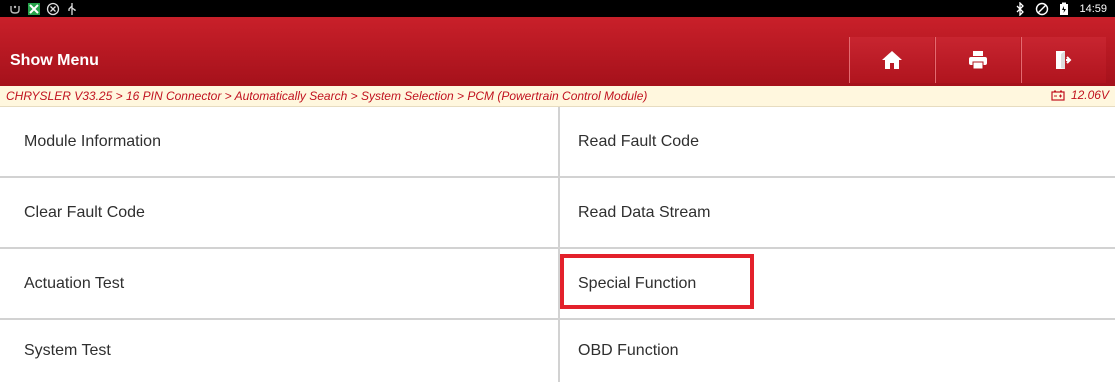 The height and width of the screenshot is (382, 1115). Describe the element at coordinates (644, 212) in the screenshot. I see `menu-item-label: Read Data Stream` at that location.